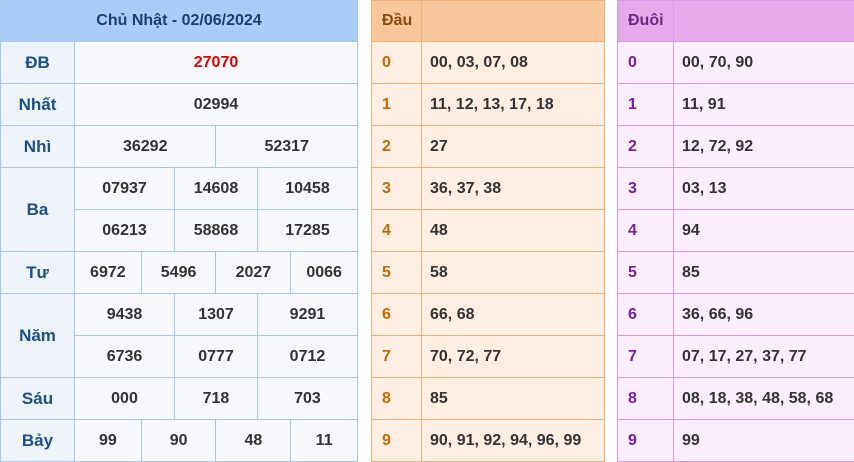 The width and height of the screenshot is (854, 462). What do you see at coordinates (513, 356) in the screenshot?
I see `dau-numbers: 70, 72, 77` at bounding box center [513, 356].